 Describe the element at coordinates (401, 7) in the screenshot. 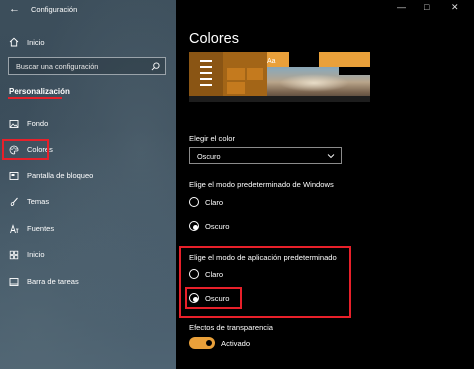

I see `minimize-icon: —` at that location.